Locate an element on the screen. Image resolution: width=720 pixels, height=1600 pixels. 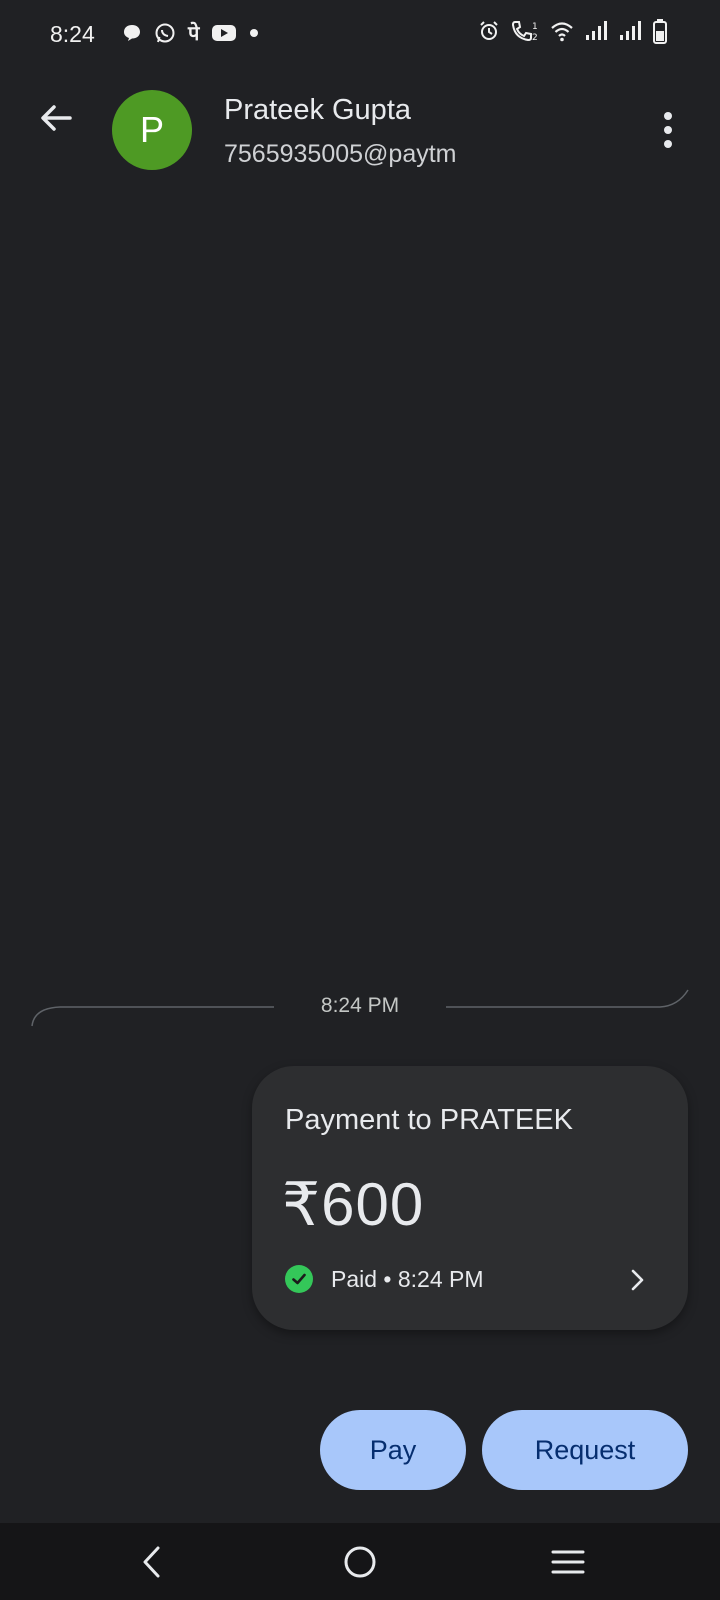
status-system-icons: 12 is located at coordinates (573, 31).